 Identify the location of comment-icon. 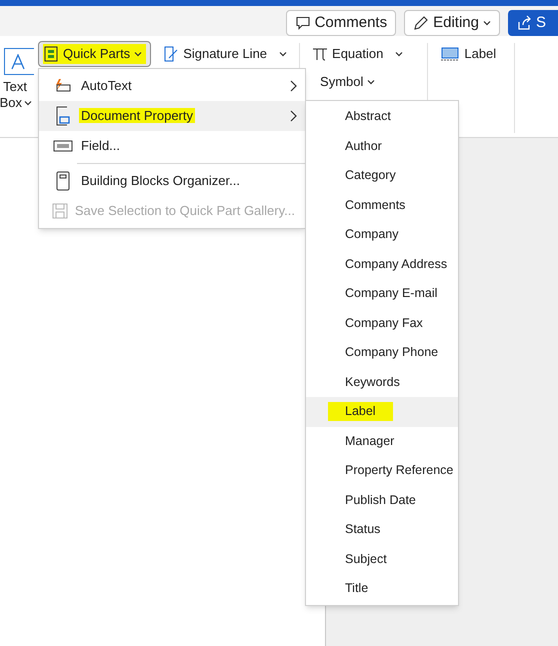
(302, 23).